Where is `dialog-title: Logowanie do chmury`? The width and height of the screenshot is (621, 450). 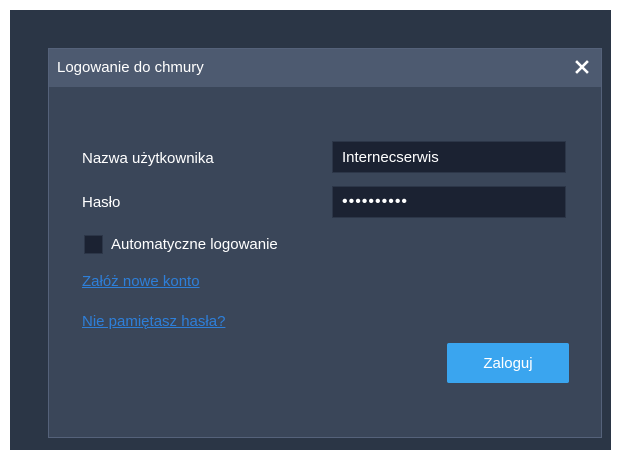
dialog-title: Logowanie do chmury is located at coordinates (130, 67).